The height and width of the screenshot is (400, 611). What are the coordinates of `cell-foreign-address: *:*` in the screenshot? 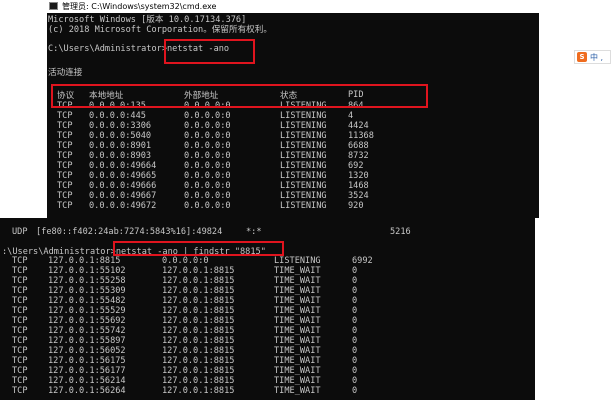 It's located at (254, 232).